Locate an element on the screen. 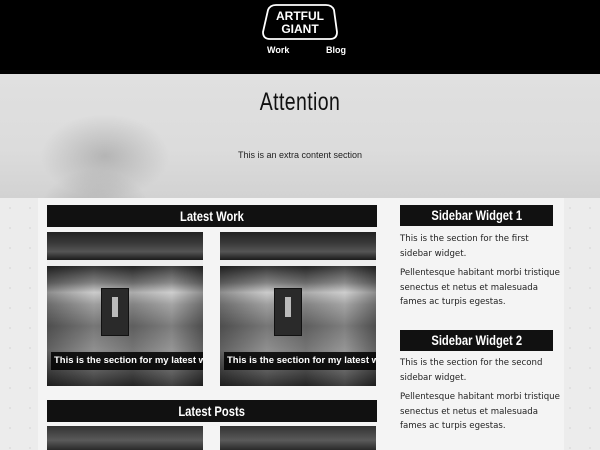  site-logo: ARTFUL GIANT is located at coordinates (300, 22).